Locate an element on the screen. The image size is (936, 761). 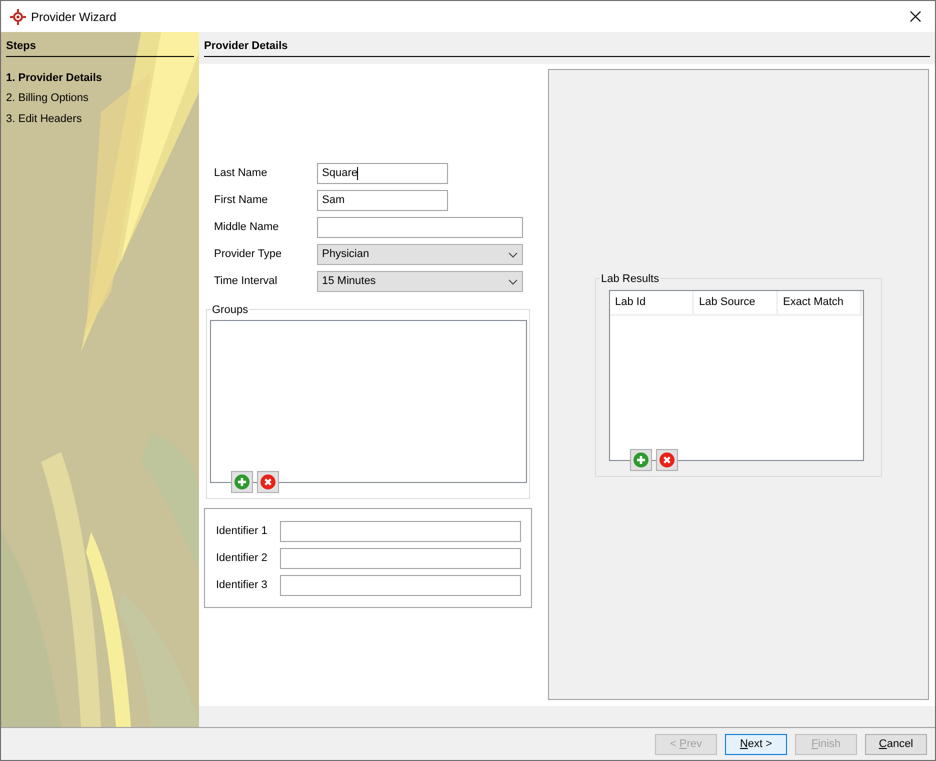
field-label: Middle Name is located at coordinates (247, 228).